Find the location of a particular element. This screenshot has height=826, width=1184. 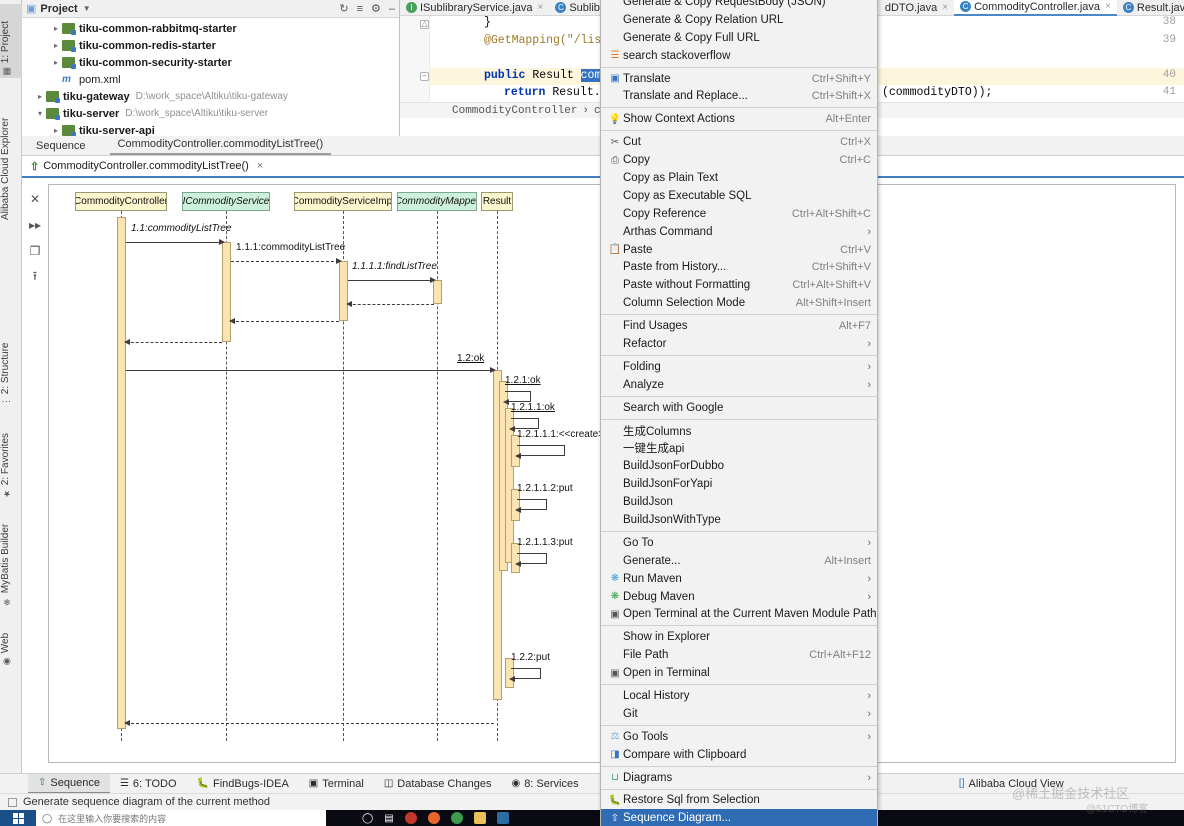

bottom-tab-terminal: ▣ Terminal is located at coordinates (336, 784).